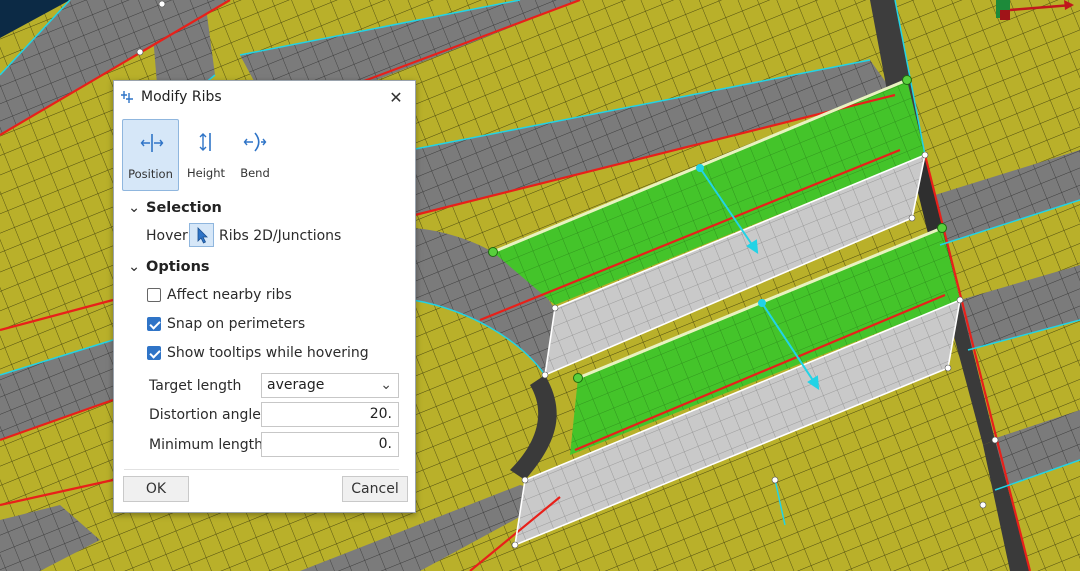  Describe the element at coordinates (236, 324) in the screenshot. I see `checkbox-label: Snap on perimeters` at that location.